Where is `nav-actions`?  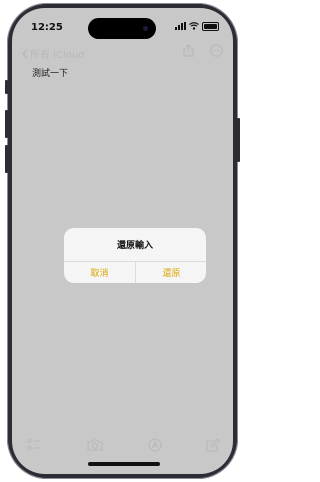
nav-actions is located at coordinates (203, 50).